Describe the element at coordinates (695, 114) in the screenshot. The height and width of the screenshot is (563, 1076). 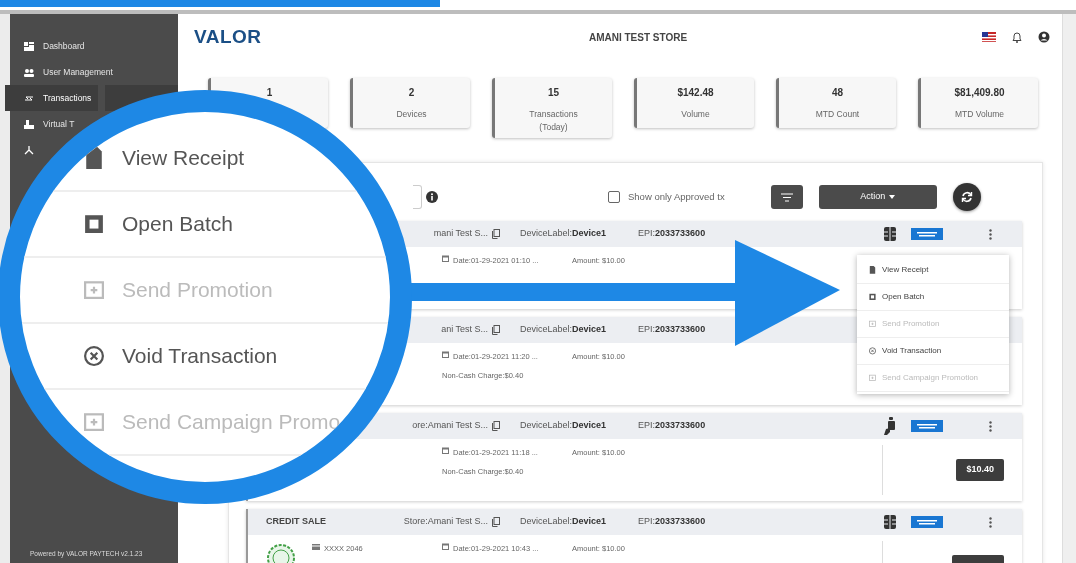
I see `stat-label: Volume` at that location.